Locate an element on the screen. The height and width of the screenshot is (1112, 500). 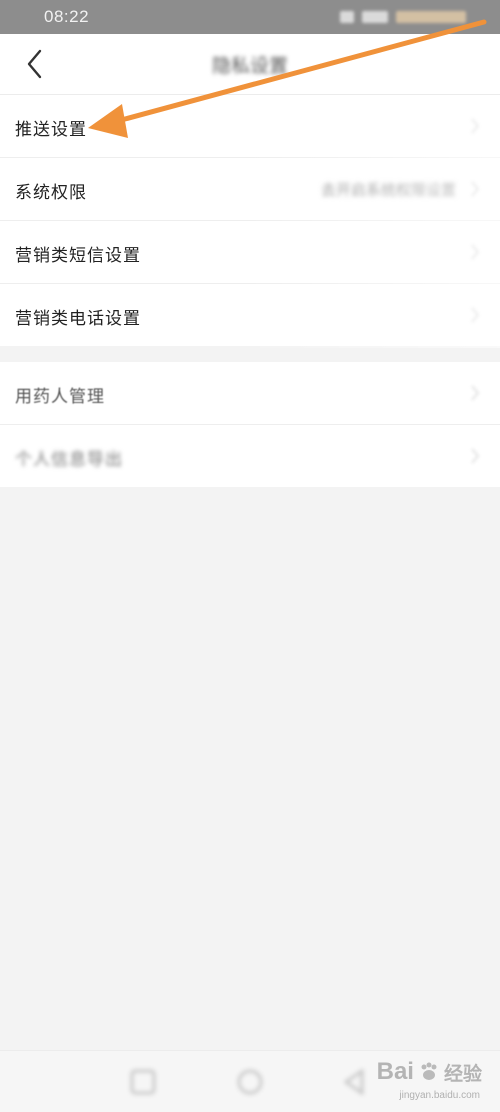
paw-icon is located at coordinates (429, 1071).